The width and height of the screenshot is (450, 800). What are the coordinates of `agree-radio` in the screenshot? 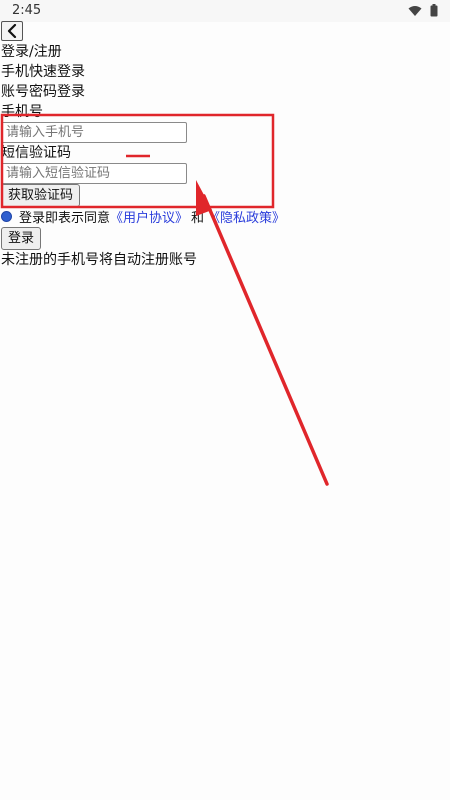 It's located at (6, 216).